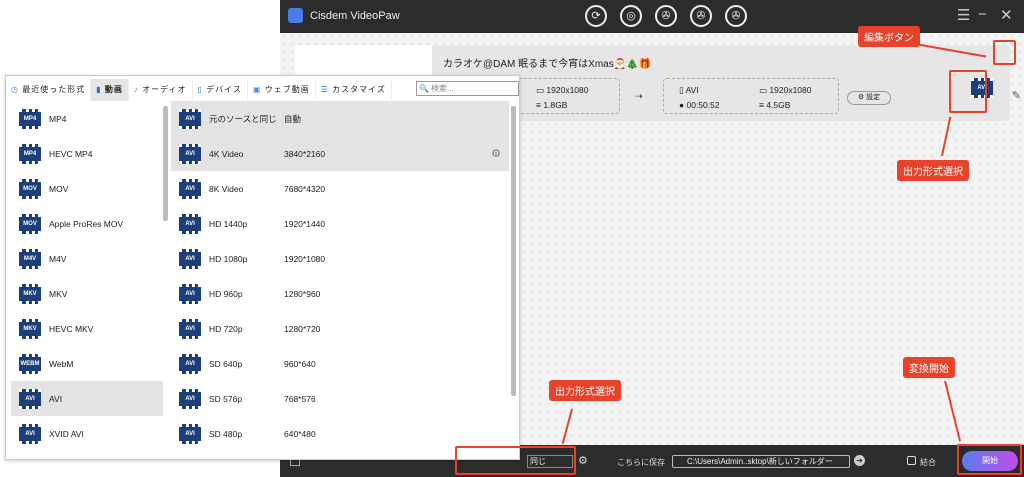 The image size is (1024, 477). What do you see at coordinates (513, 251) in the screenshot?
I see `preset-list-scrollbar` at bounding box center [513, 251].